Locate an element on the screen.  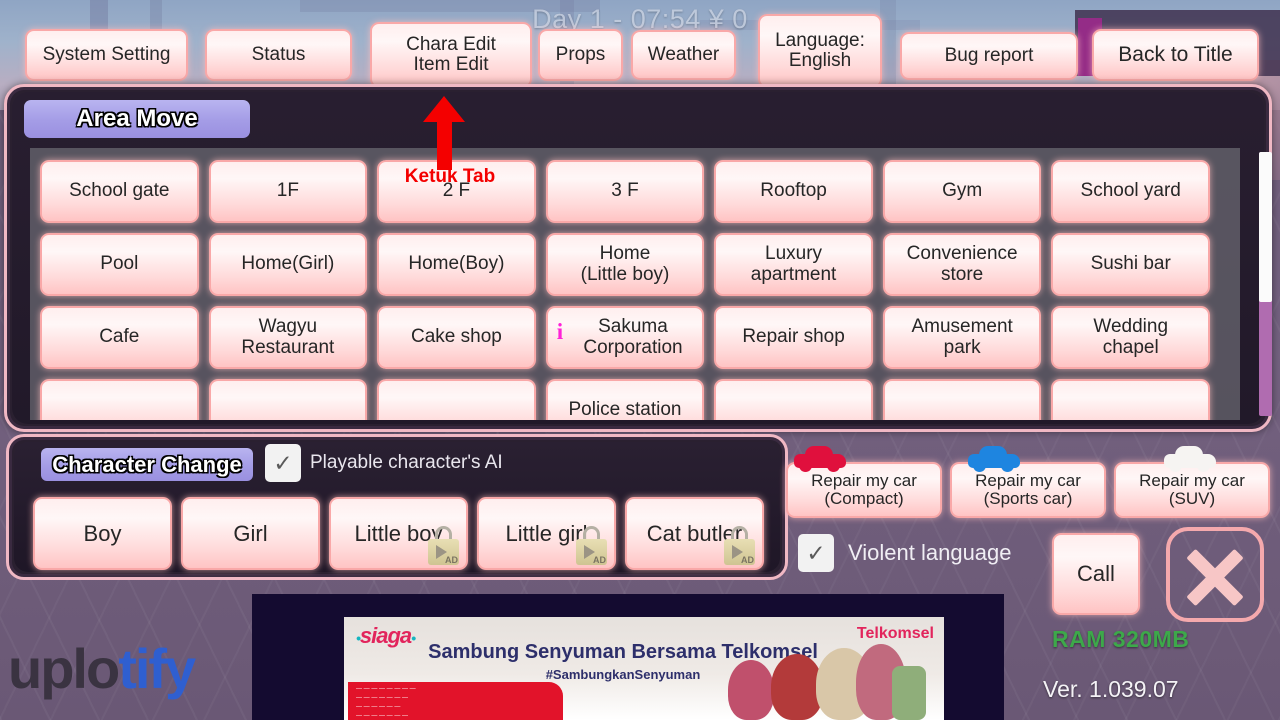
ad-logo-text: siaga is located at coordinates (385, 635).